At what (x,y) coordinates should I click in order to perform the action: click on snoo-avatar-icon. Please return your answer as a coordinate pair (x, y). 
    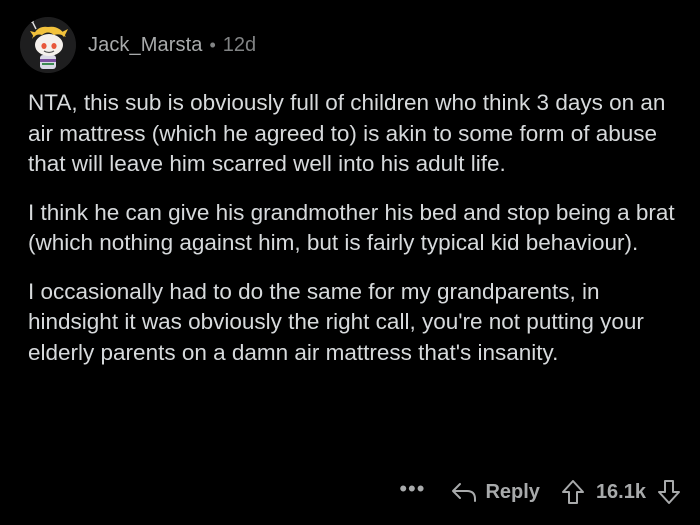
    Looking at the image, I should click on (48, 45).